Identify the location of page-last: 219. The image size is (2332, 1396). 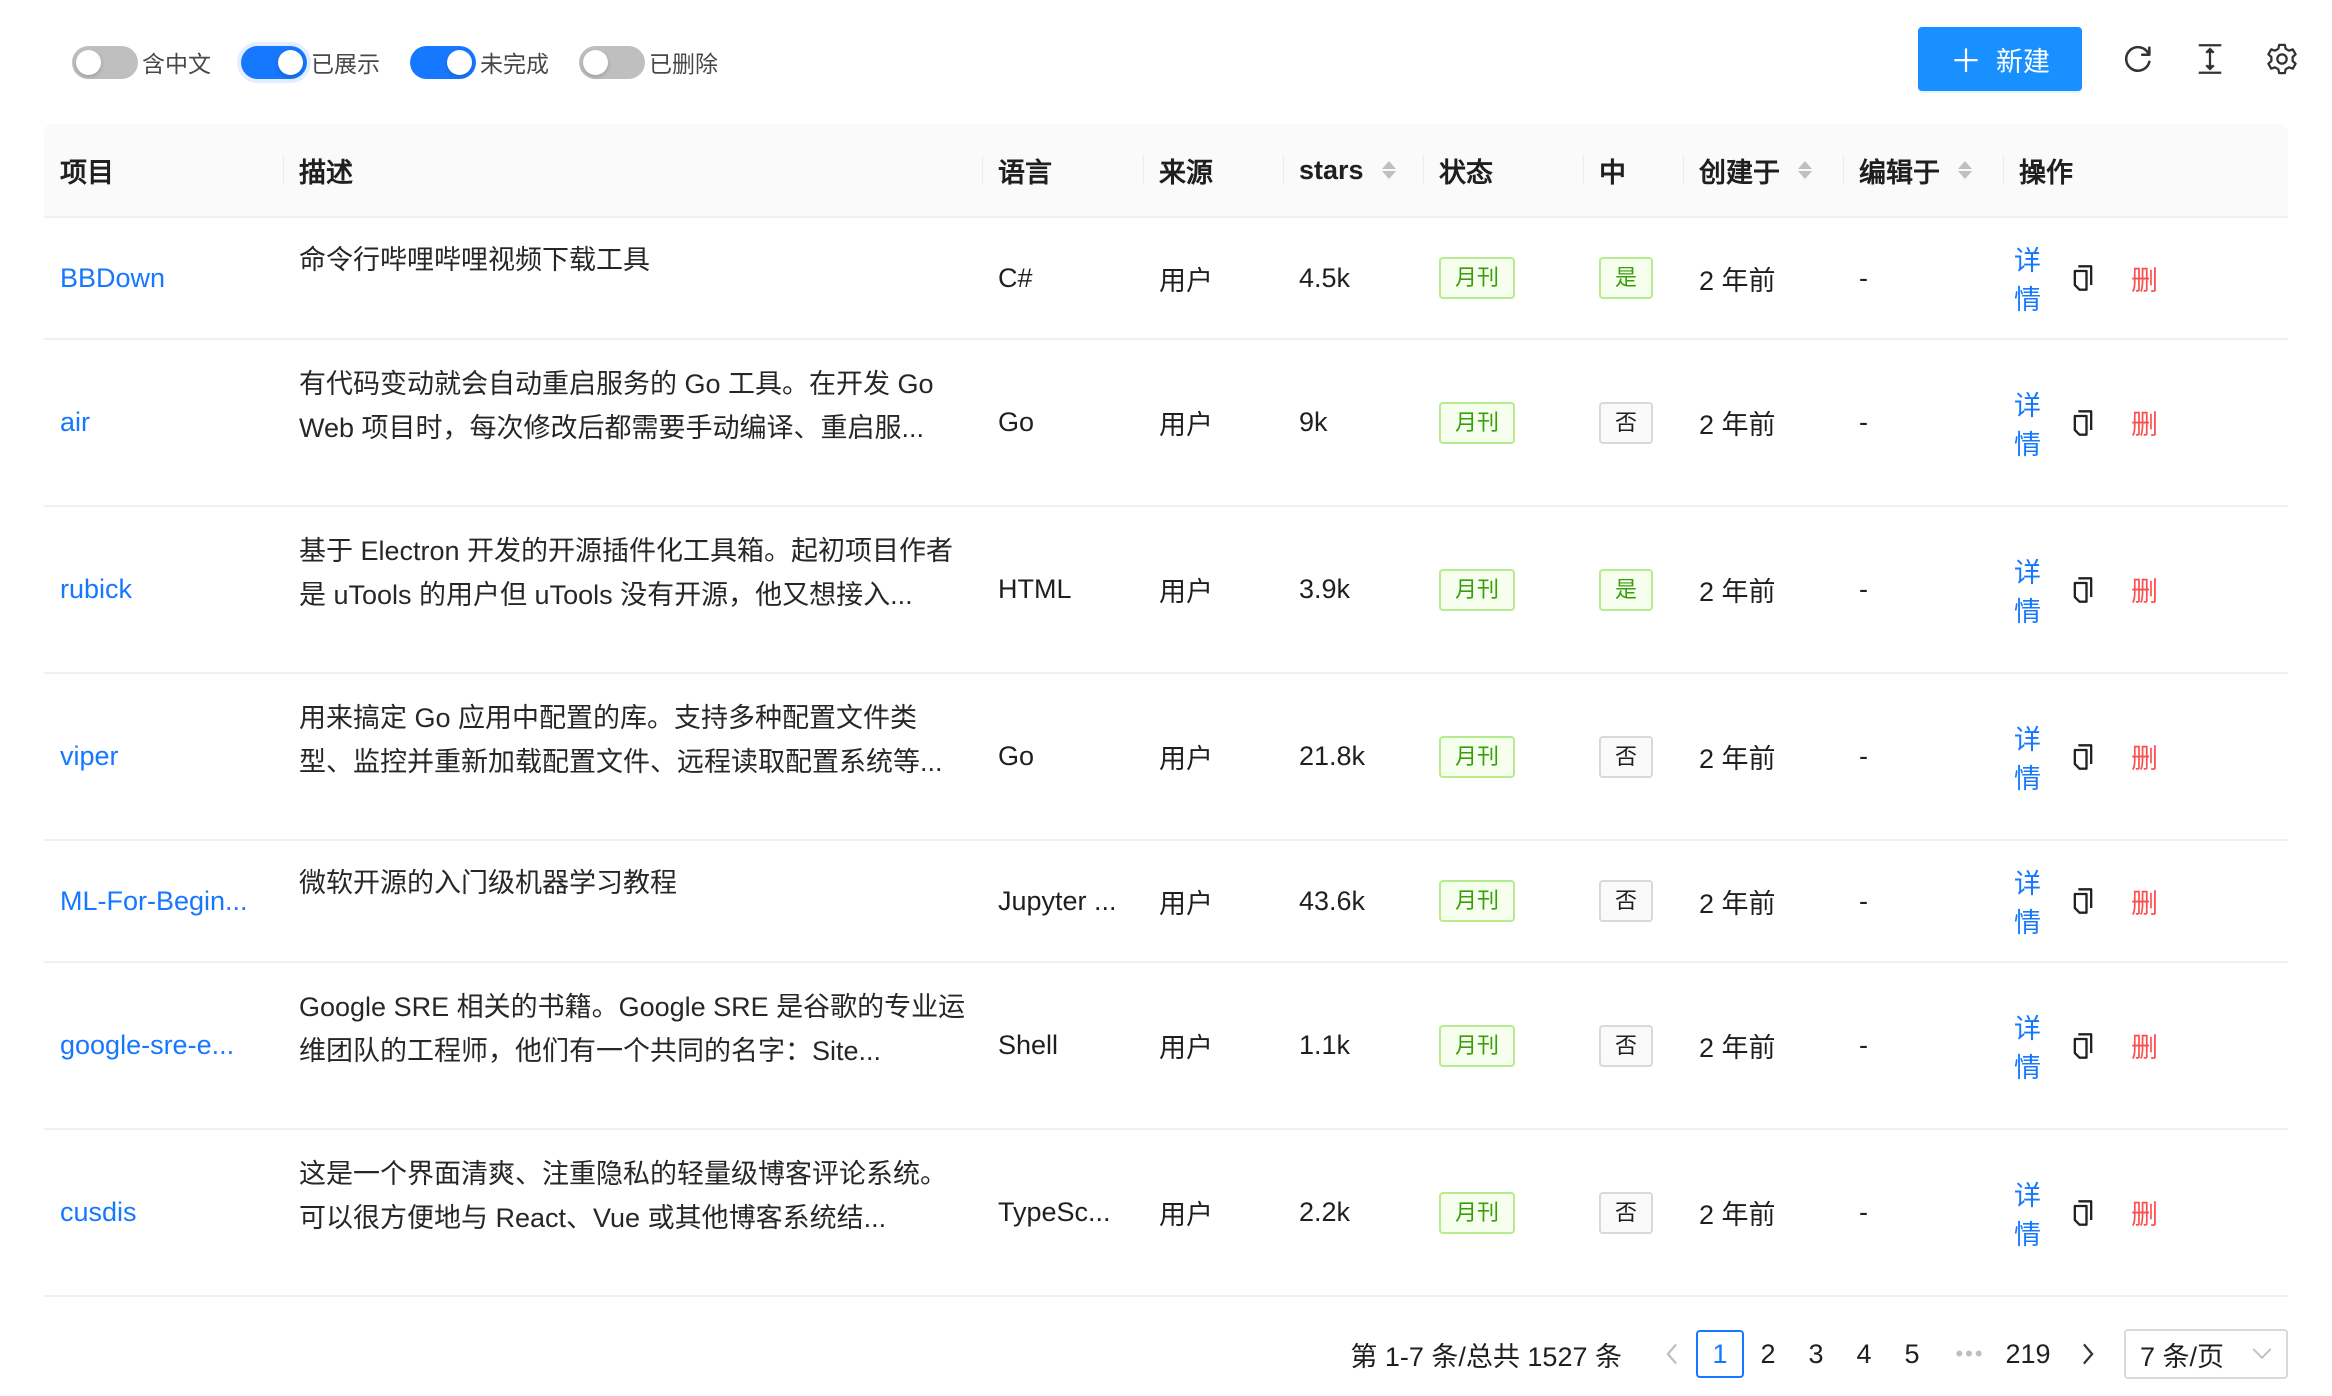
(2028, 1354).